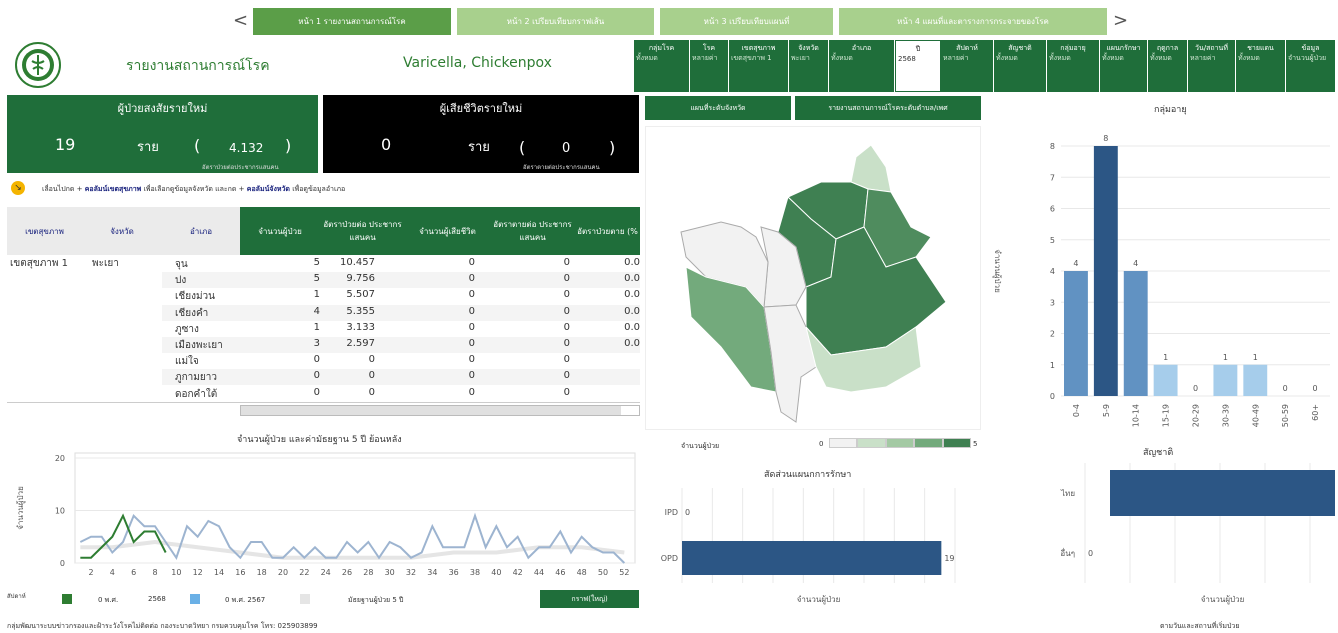 The image size is (1338, 633). Describe the element at coordinates (687, 512) in the screenshot. I see `treatment-value: 0` at that location.